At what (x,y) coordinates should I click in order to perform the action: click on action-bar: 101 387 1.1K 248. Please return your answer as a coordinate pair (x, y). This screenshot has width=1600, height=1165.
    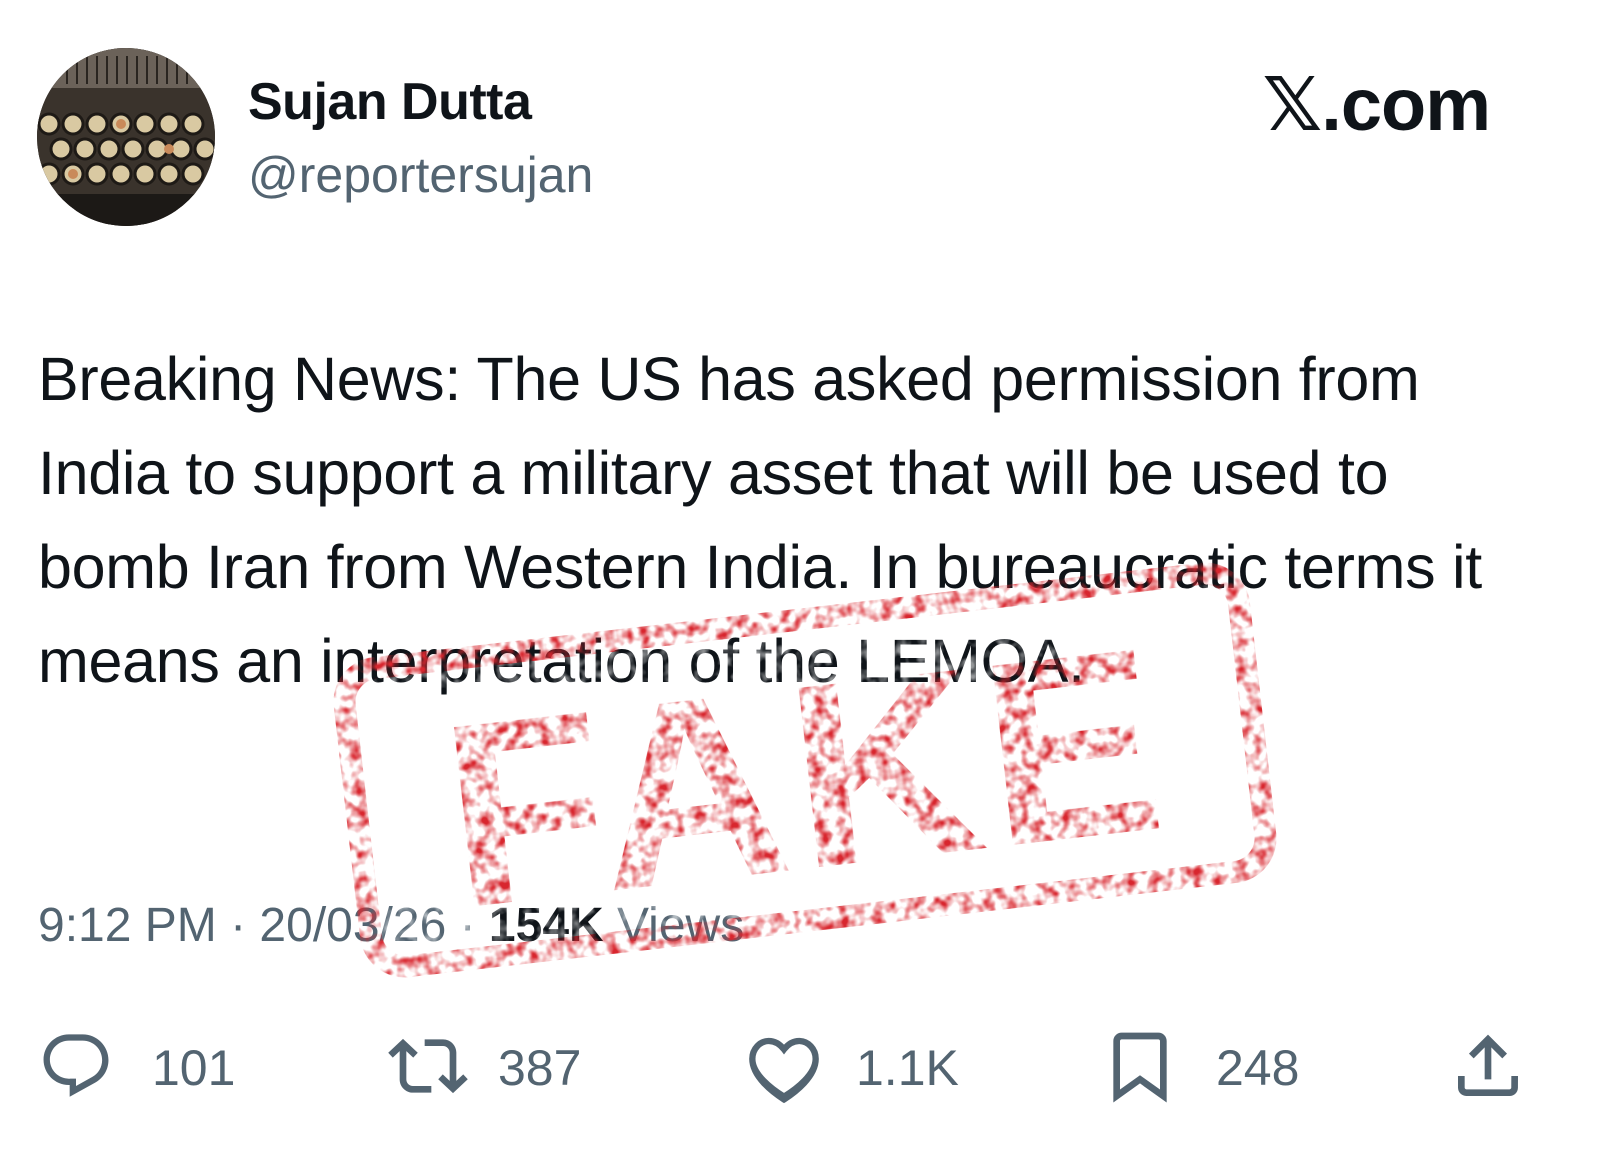
    Looking at the image, I should click on (783, 1068).